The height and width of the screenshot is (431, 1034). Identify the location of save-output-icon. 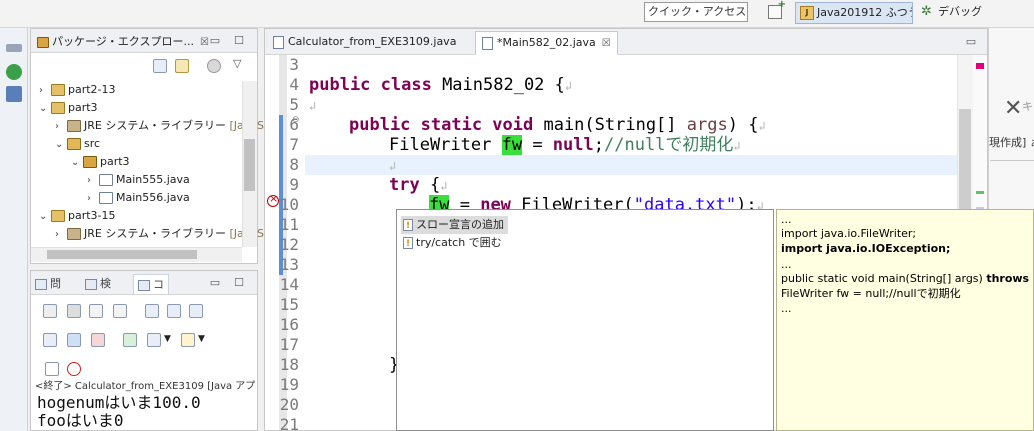
(50, 340).